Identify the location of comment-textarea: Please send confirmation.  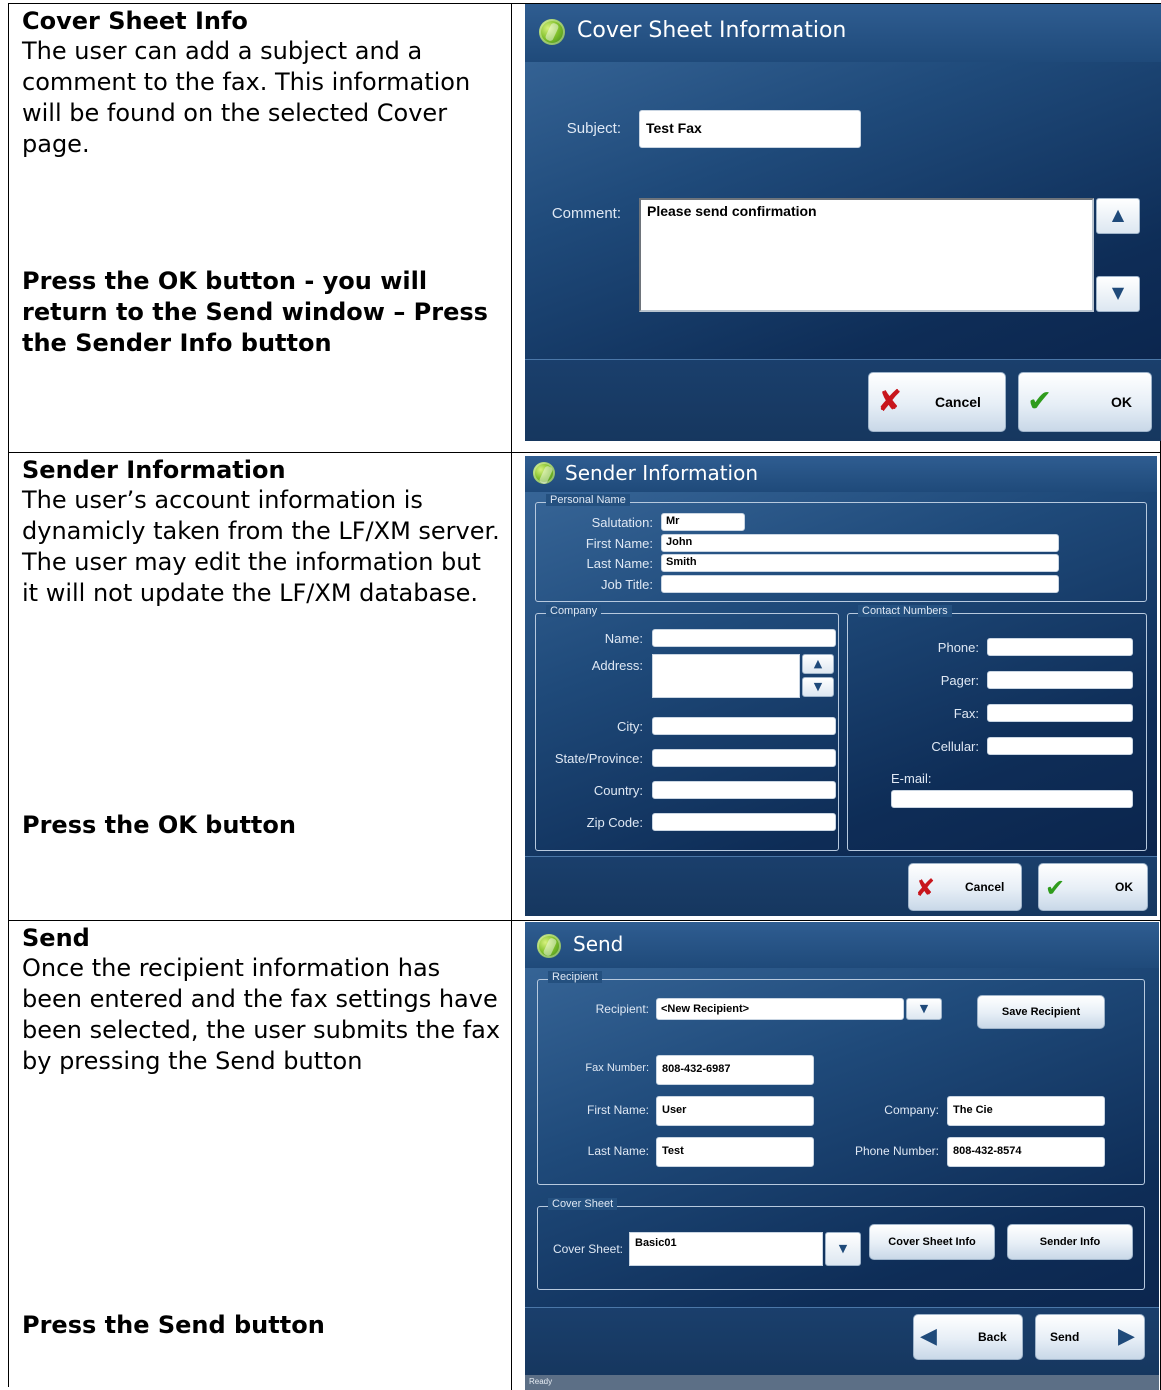
(866, 255).